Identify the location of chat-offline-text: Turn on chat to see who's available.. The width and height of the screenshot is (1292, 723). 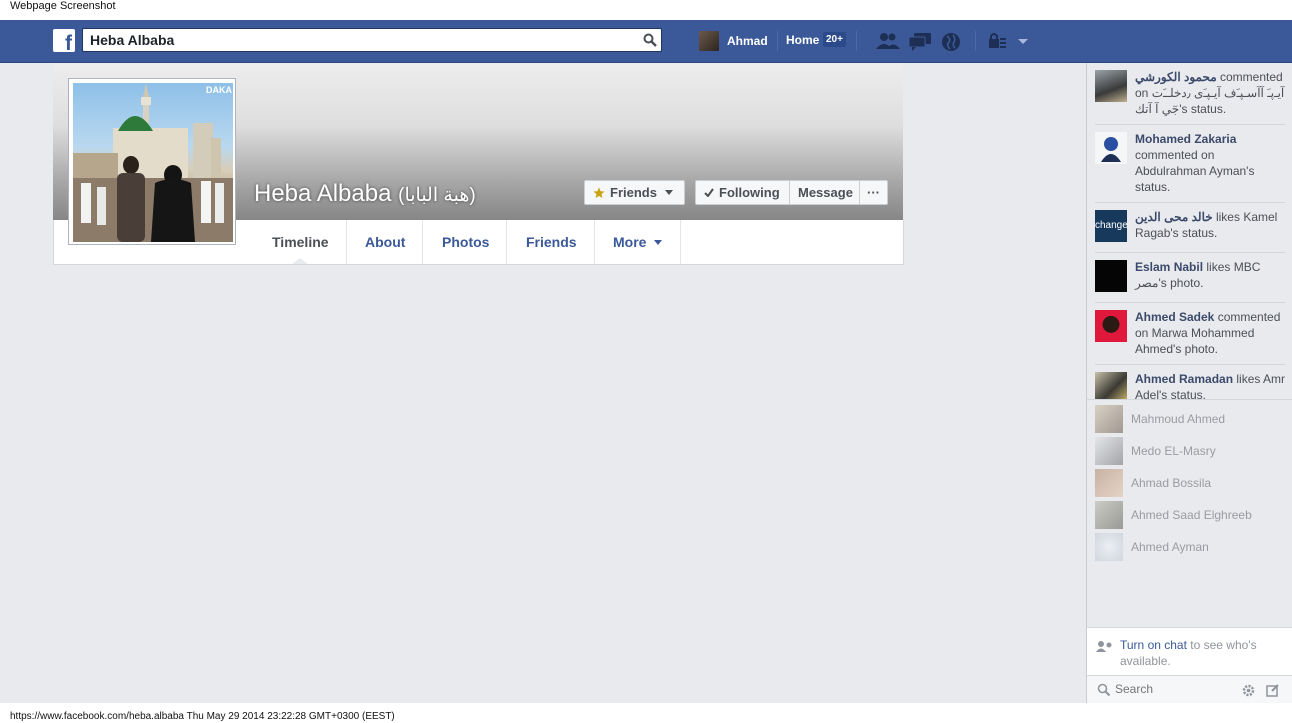
(1205, 653).